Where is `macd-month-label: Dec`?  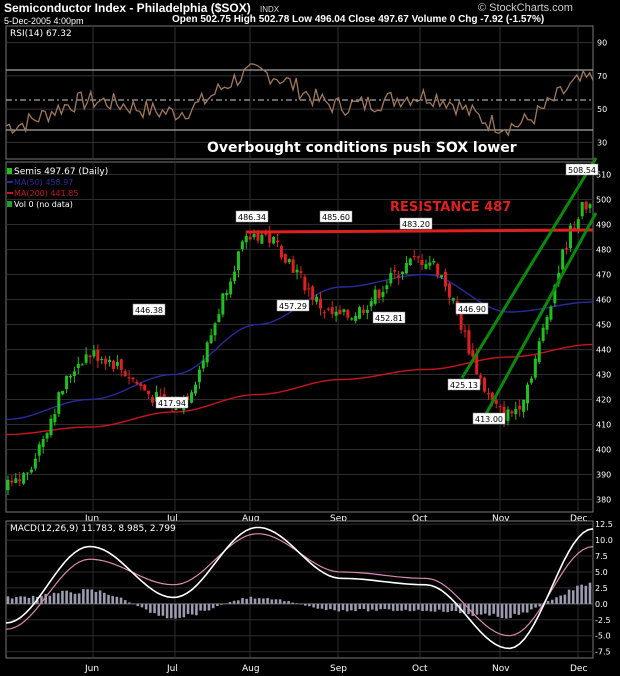
macd-month-label: Dec is located at coordinates (578, 669).